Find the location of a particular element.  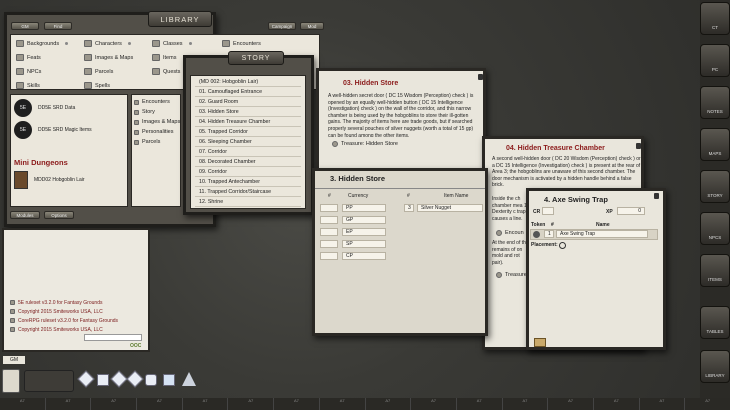

tab-campaign: Campaign is located at coordinates (282, 26).